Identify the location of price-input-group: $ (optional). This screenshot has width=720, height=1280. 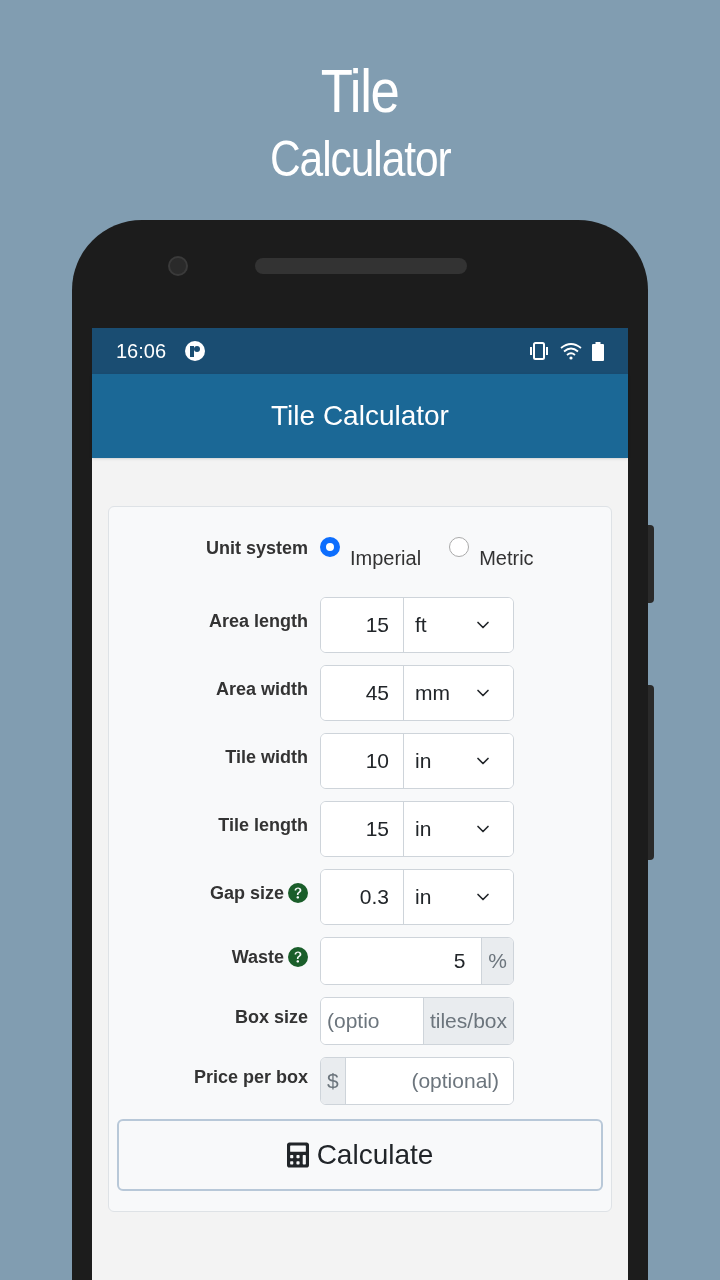
(417, 1081).